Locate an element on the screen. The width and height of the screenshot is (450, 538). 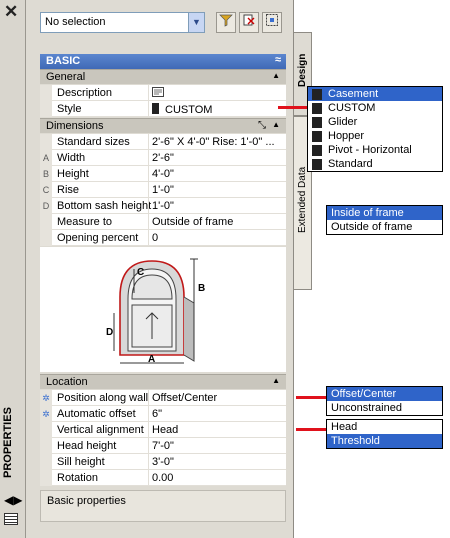
row-height: B Height 4'-0" is located at coordinates (163, 174).